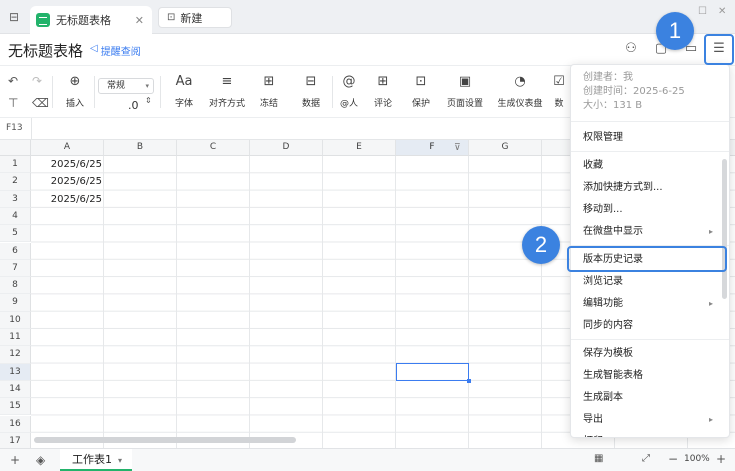  Describe the element at coordinates (15, 148) in the screenshot. I see `select-all-corner` at that location.